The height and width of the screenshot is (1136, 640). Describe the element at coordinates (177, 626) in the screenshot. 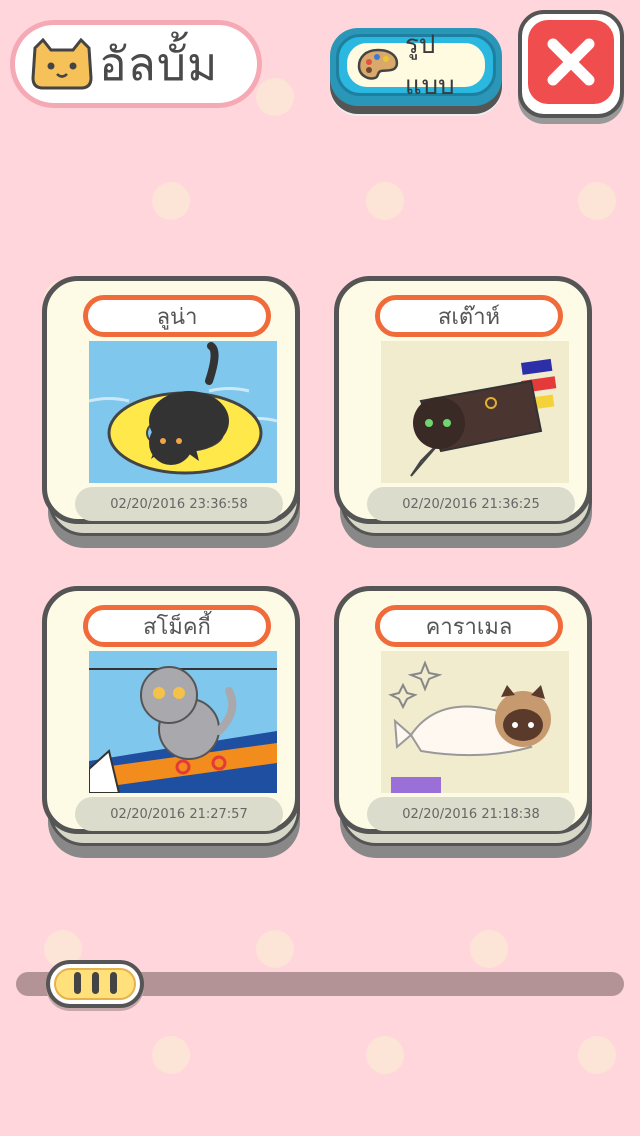

I see `cat-name-tag: สโม็คกี้` at that location.